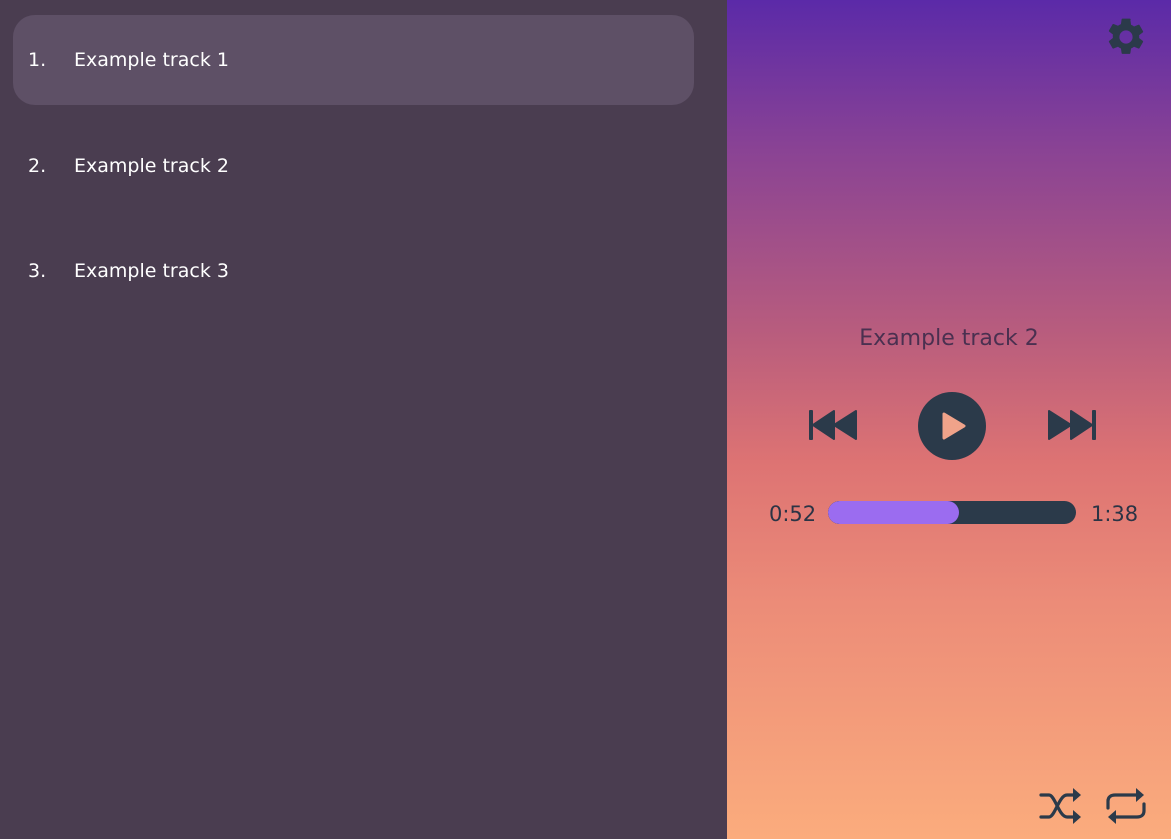 The height and width of the screenshot is (839, 1171). I want to click on now-playing-title: Example track 2, so click(949, 338).